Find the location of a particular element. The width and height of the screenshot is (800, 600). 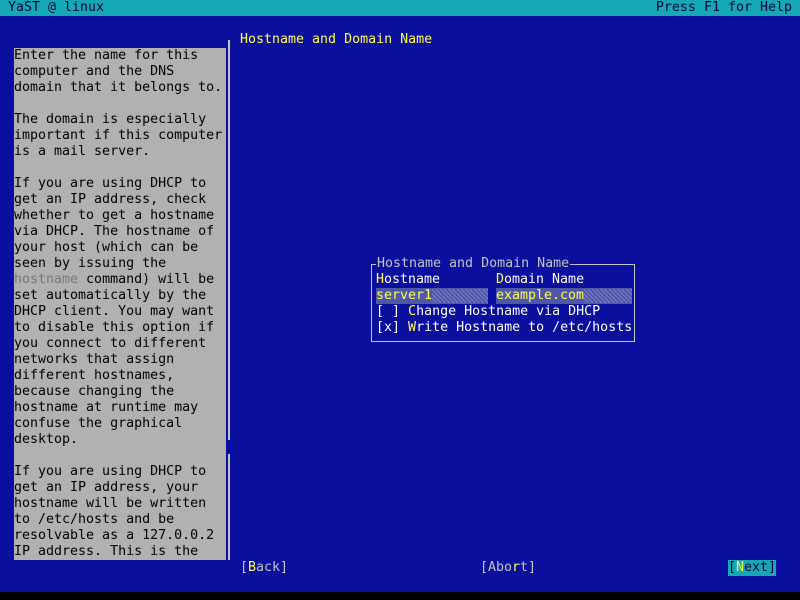

help-line: important if this computer is located at coordinates (118, 135).